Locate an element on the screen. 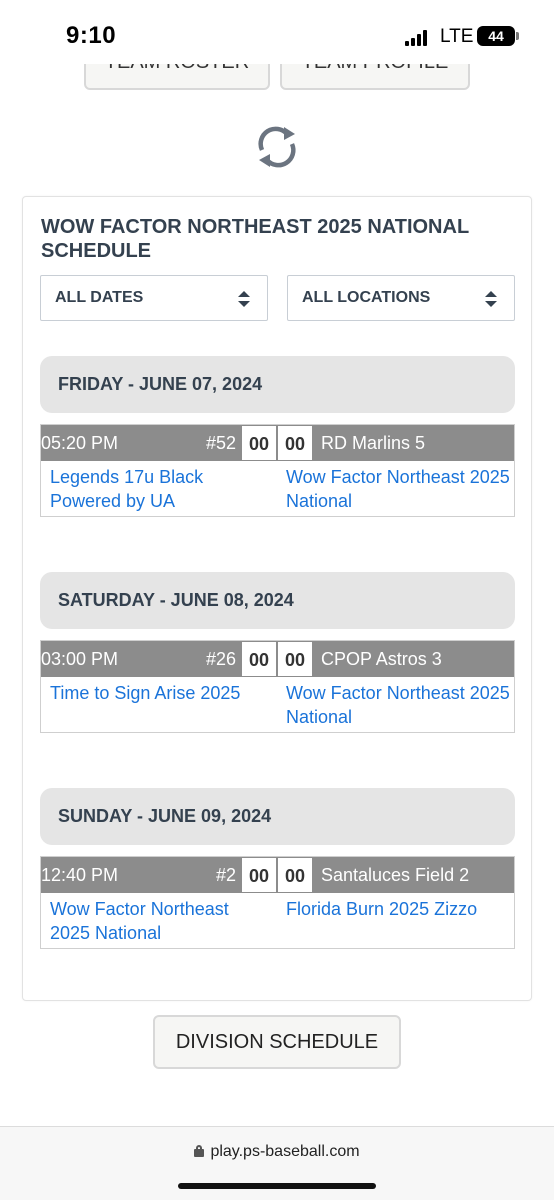 This screenshot has width=554, height=1200. game-info-bar: 03:00 PM #26 00 00 CPOP Astros 3 is located at coordinates (277, 659).